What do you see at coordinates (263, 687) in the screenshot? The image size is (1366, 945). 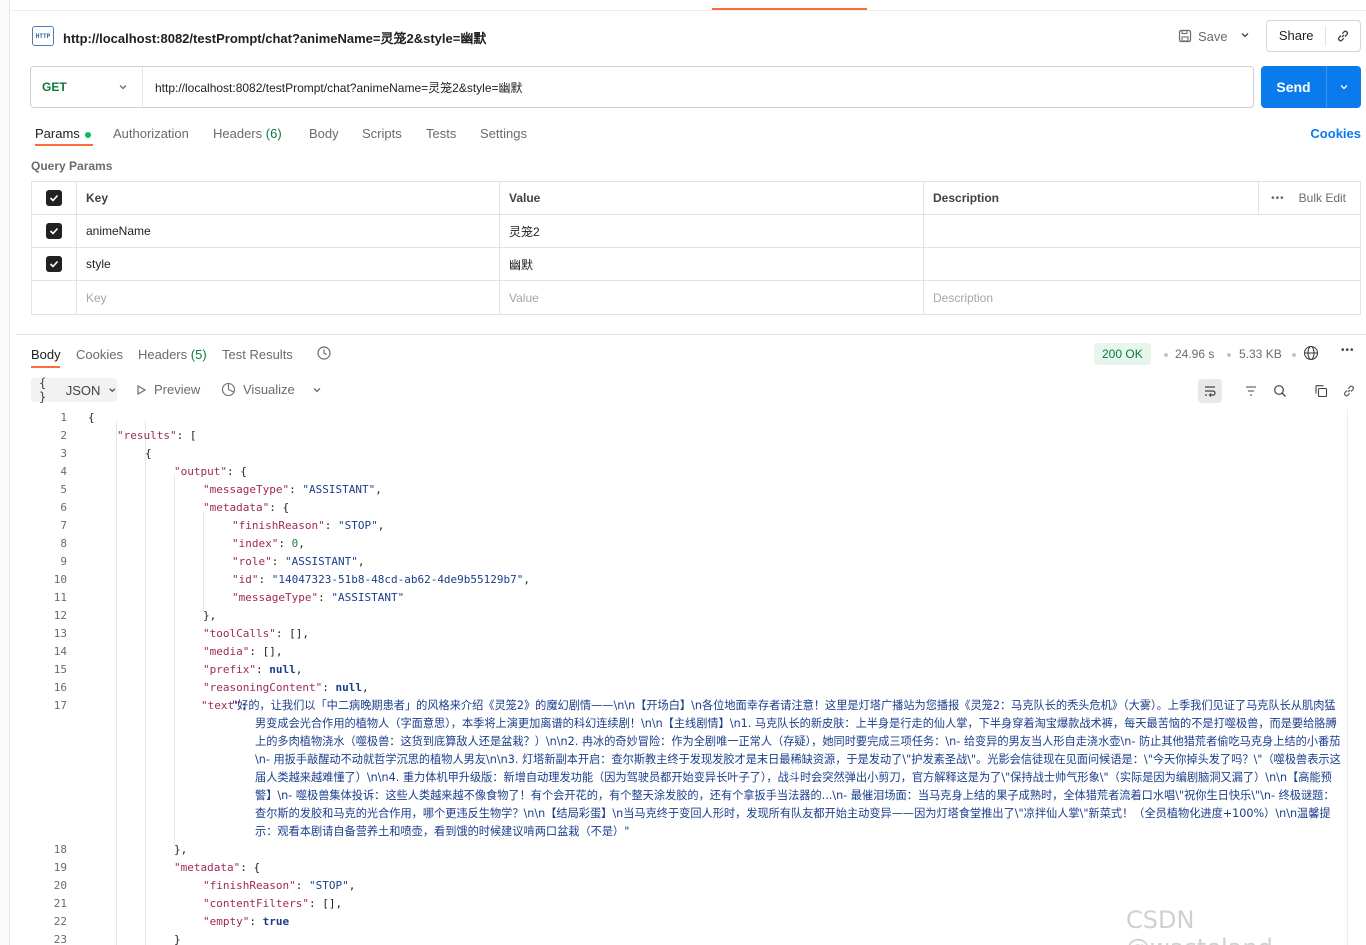 I see `json-key: "reasoningContent"` at bounding box center [263, 687].